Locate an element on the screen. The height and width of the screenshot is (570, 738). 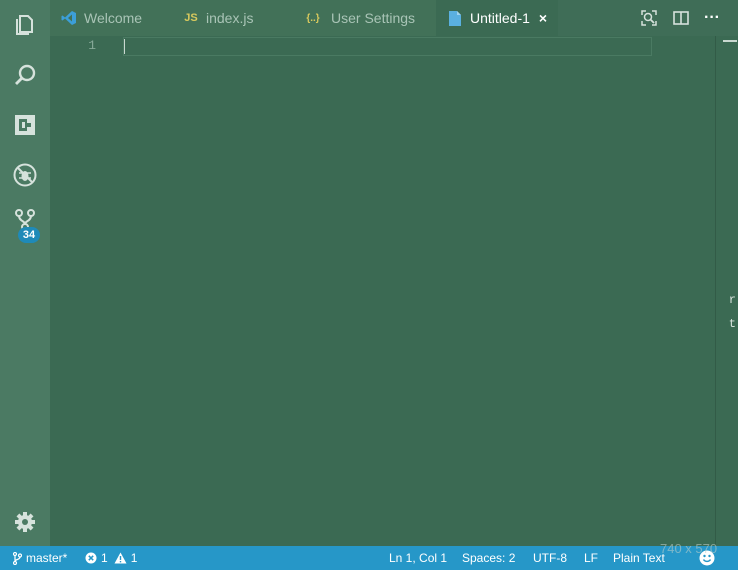
open-changes-icon is located at coordinates (649, 18).